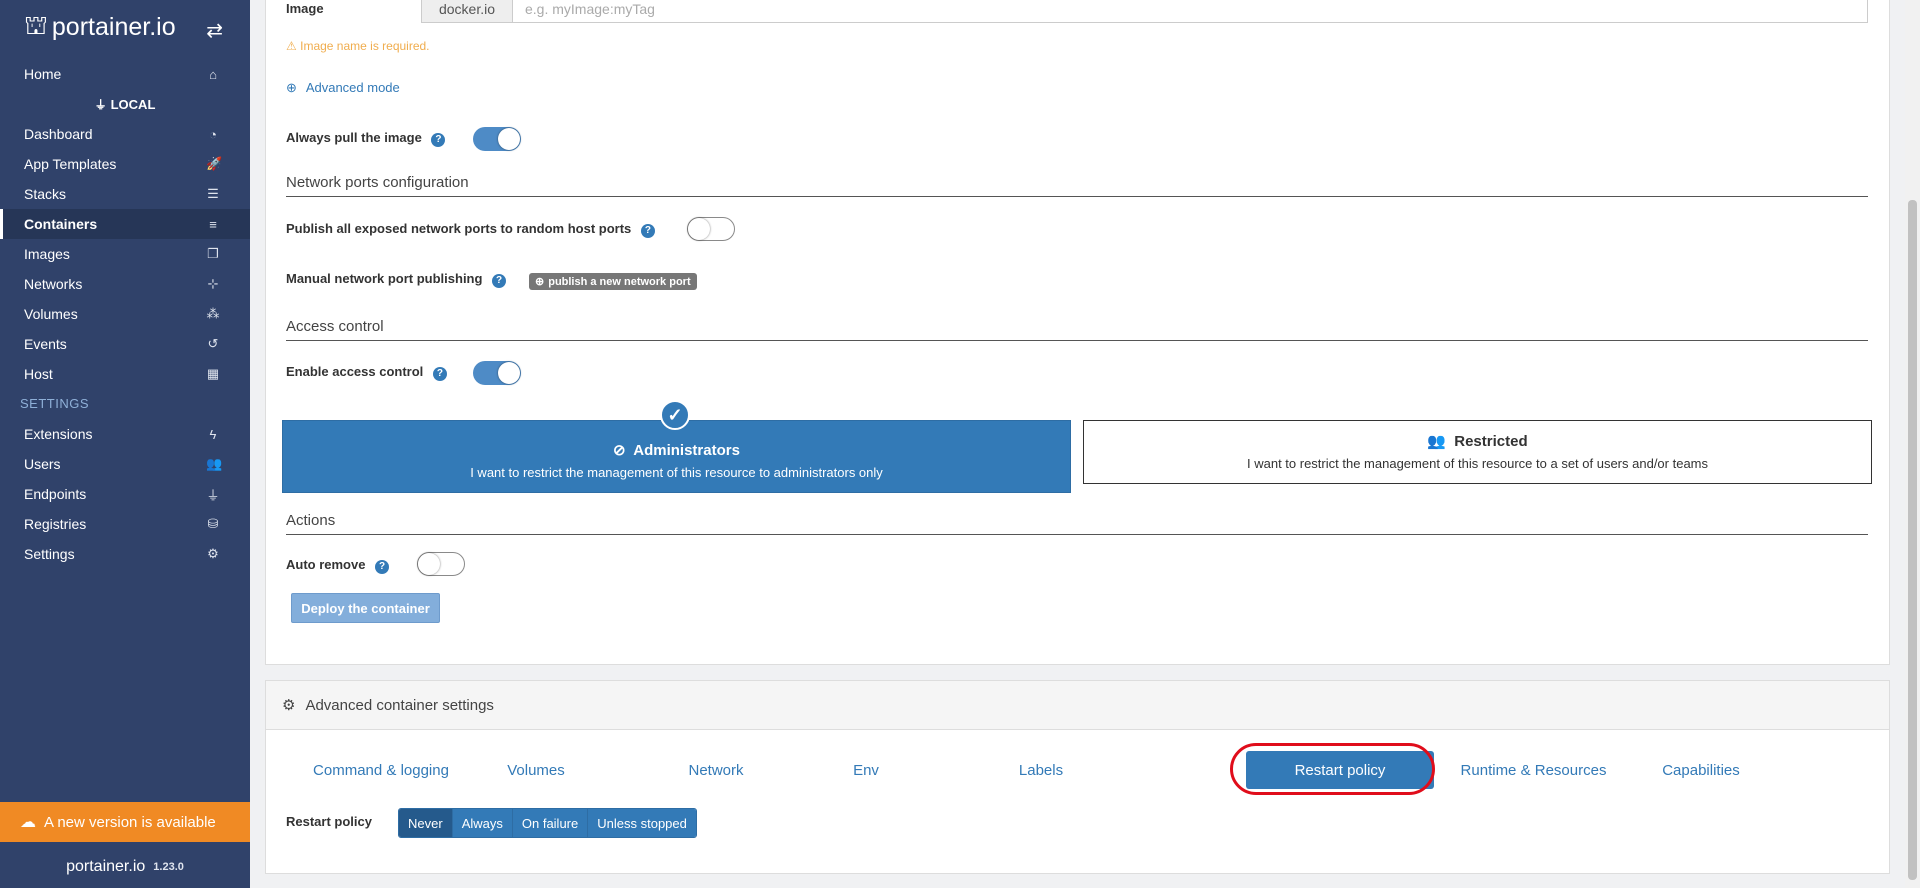 The height and width of the screenshot is (888, 1920). What do you see at coordinates (213, 224) in the screenshot?
I see `server-icon: ≡` at bounding box center [213, 224].